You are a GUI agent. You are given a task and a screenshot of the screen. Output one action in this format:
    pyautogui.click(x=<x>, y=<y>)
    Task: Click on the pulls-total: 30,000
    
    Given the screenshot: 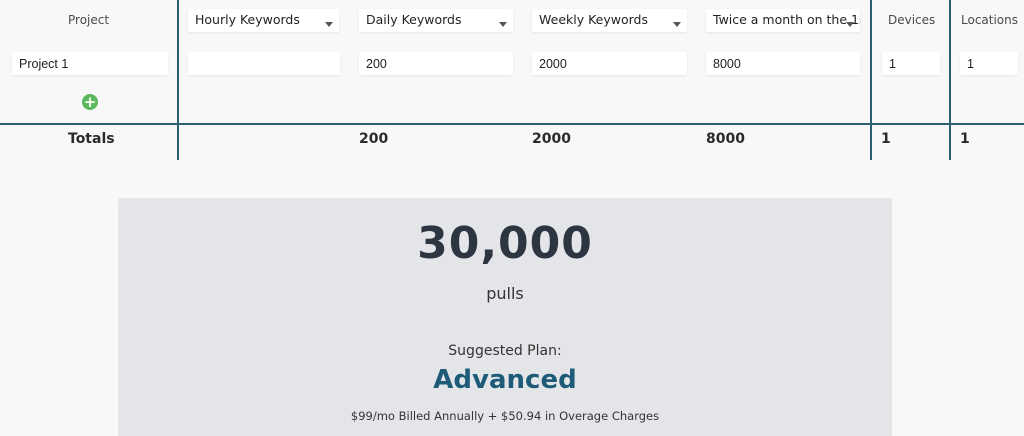 What is the action you would take?
    pyautogui.click(x=505, y=243)
    